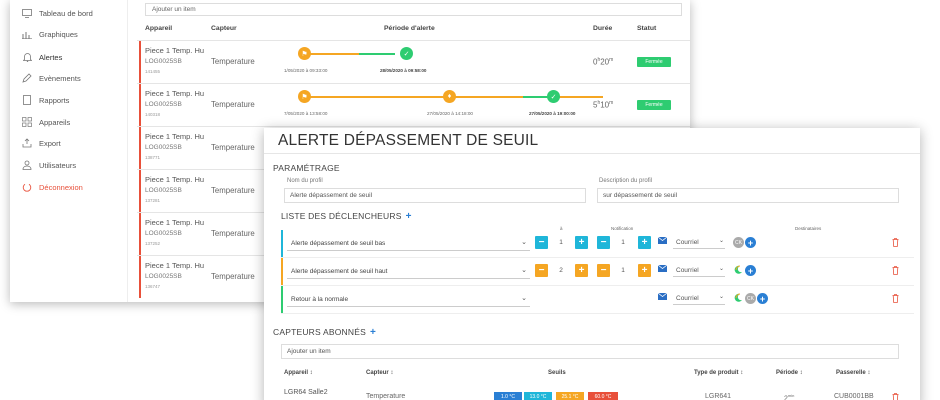  I want to click on col-header-duration: Durée, so click(602, 28).